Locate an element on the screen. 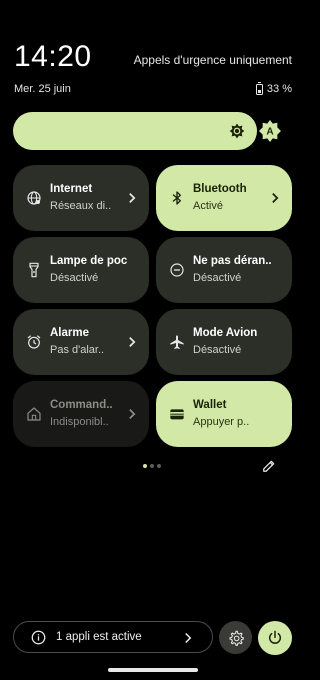  tile-home: Command.. Indisponibl.. is located at coordinates (81, 414).